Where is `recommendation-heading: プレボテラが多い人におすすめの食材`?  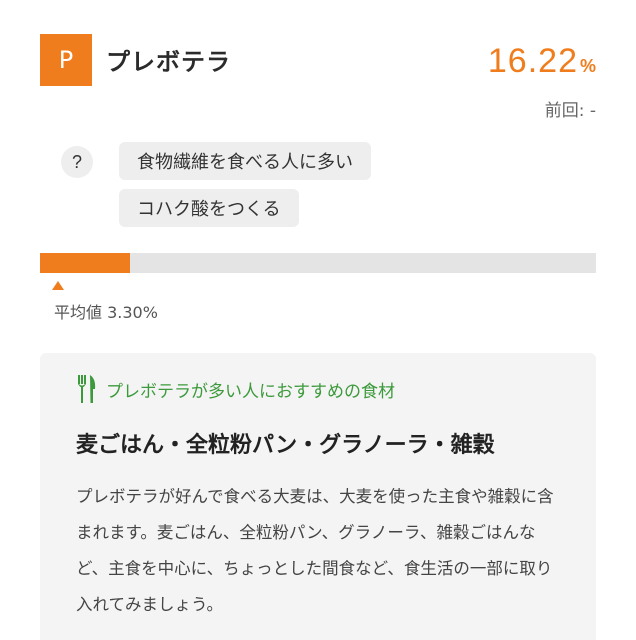 recommendation-heading: プレボテラが多い人におすすめの食材 is located at coordinates (236, 389).